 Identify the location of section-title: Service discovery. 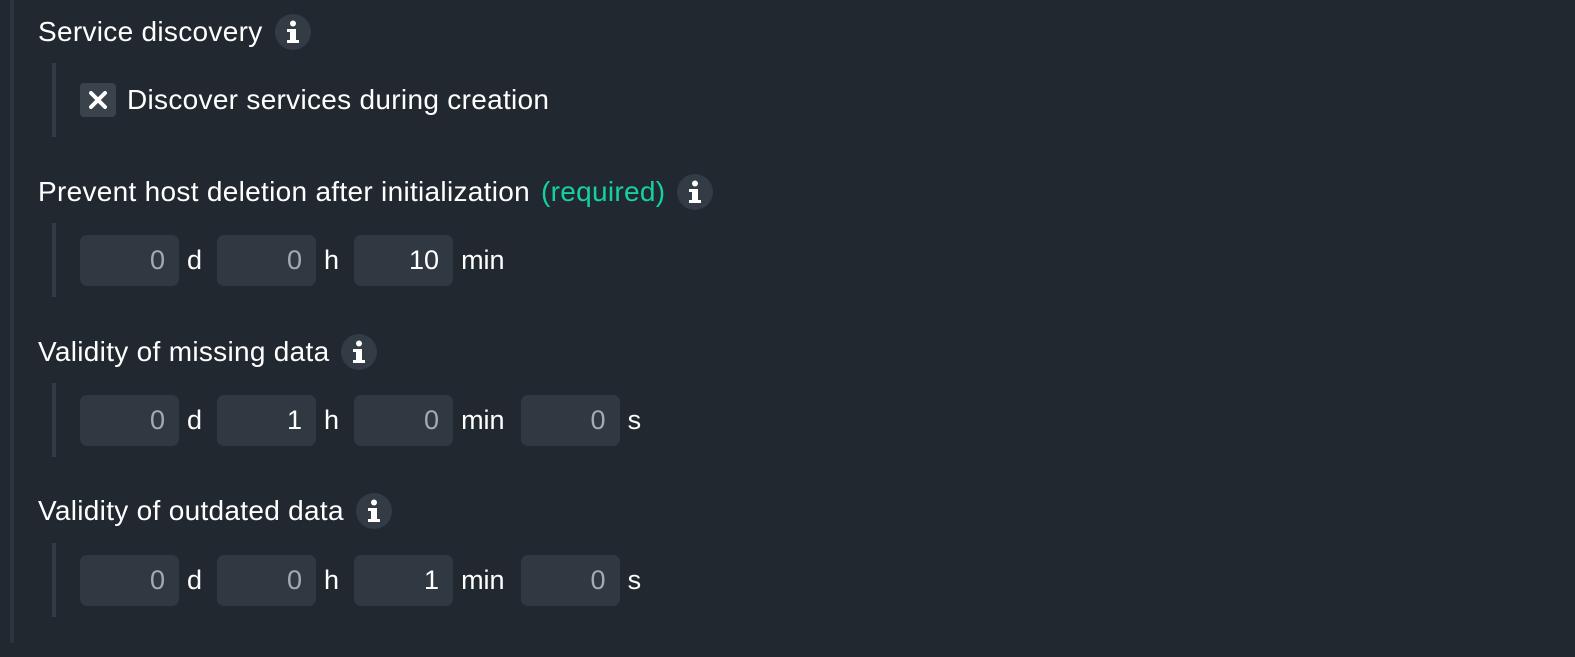
(174, 32).